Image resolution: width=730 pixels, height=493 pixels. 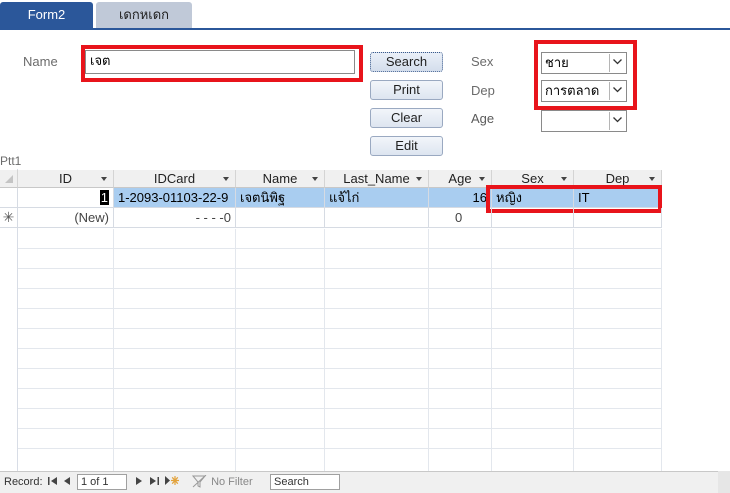 I want to click on previous-record-icon, so click(x=67, y=481).